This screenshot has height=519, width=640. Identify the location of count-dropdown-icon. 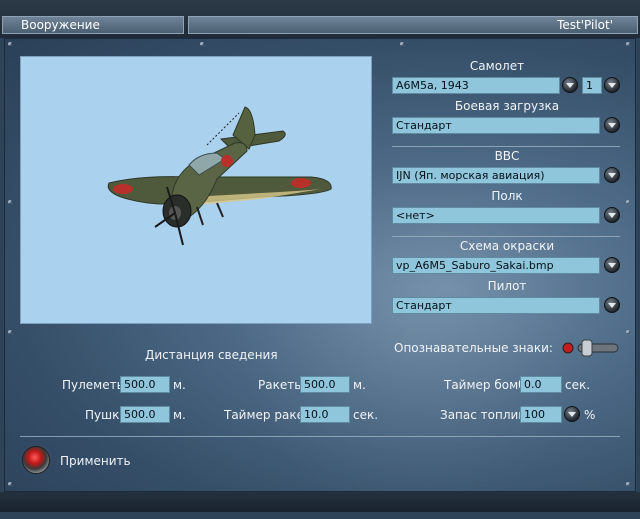
(612, 85).